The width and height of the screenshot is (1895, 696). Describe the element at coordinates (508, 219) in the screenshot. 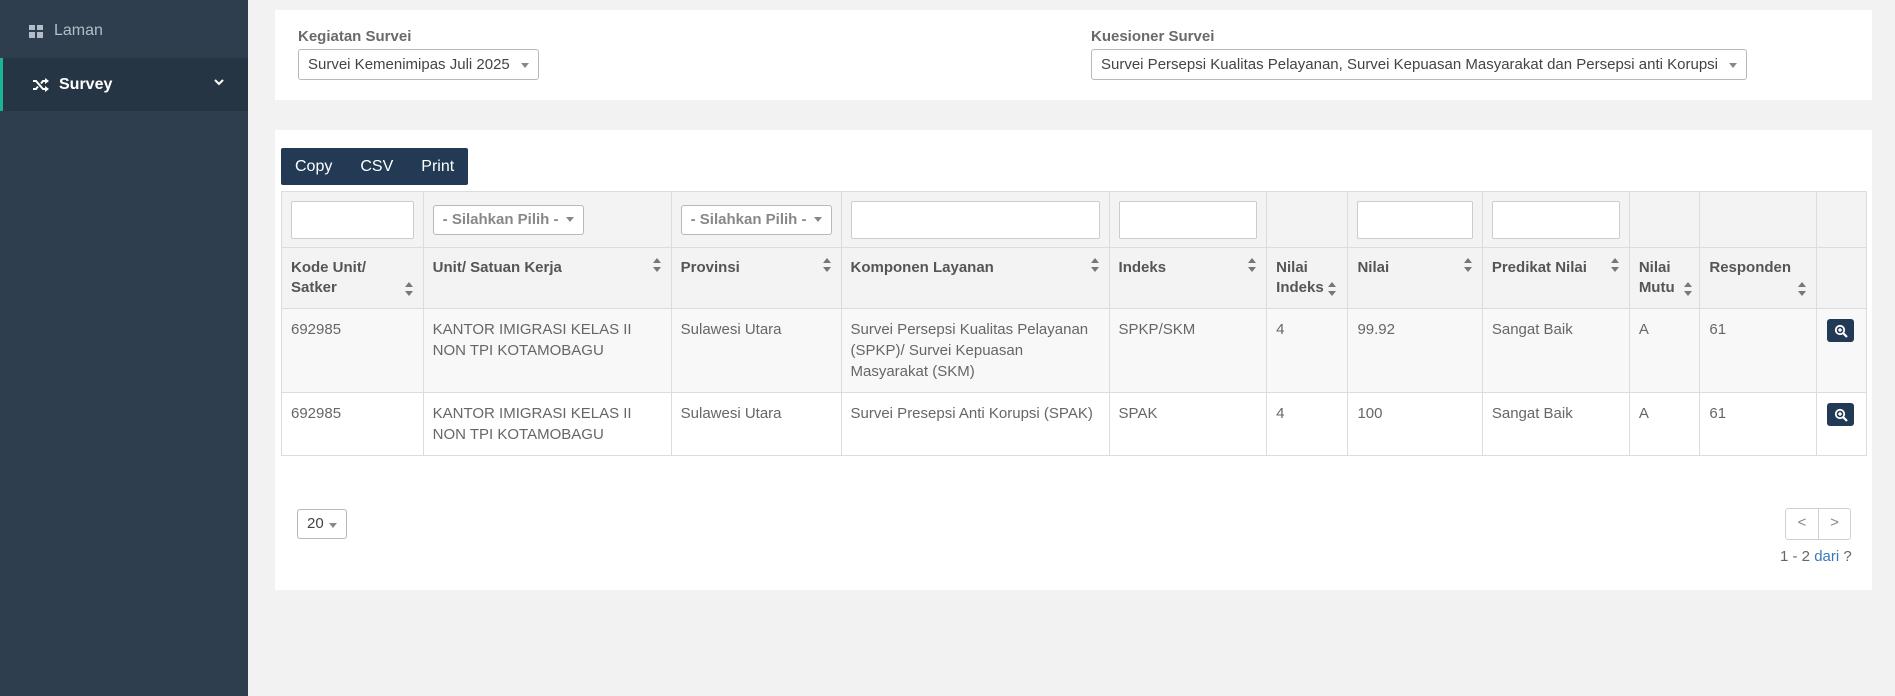

I see `unit-filter-select: - Silahkan Pilih -` at that location.